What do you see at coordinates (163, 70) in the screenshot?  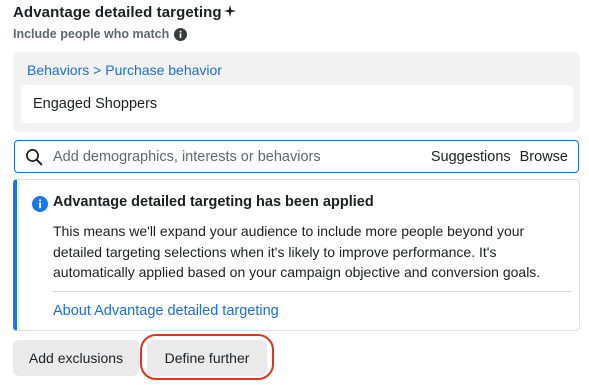 I see `breadcrumb-child: Purchase behavior` at bounding box center [163, 70].